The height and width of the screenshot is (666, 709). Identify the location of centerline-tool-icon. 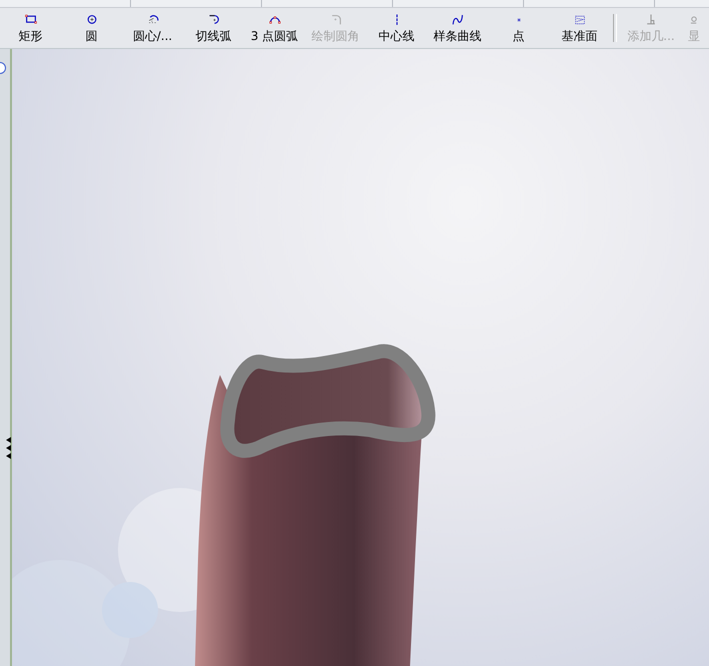
(397, 20).